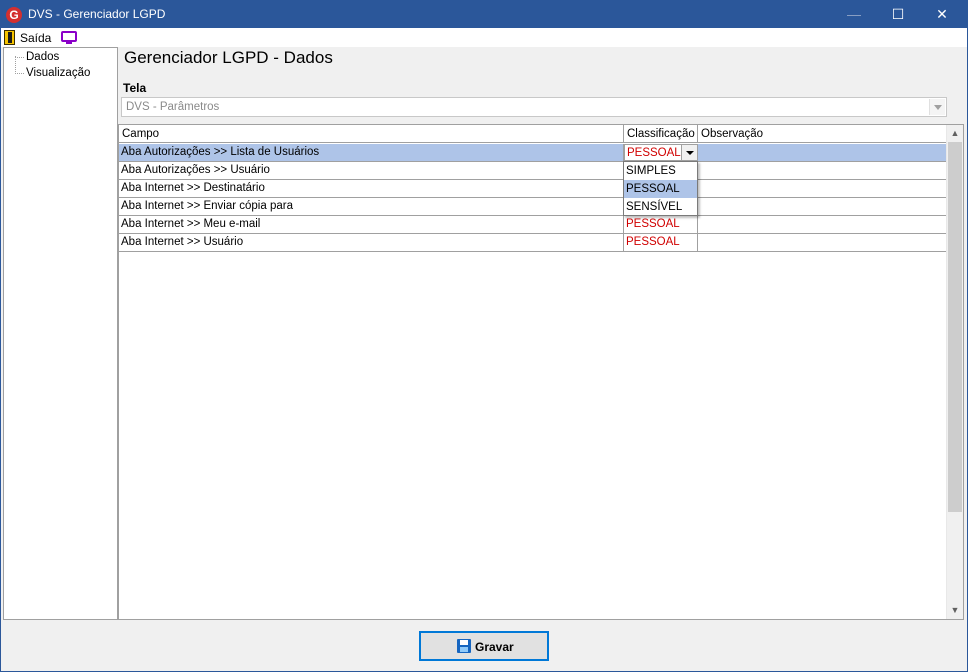 This screenshot has height=672, width=968. Describe the element at coordinates (371, 188) in the screenshot. I see `campo-cell: Aba Internet >> Destinatário` at that location.